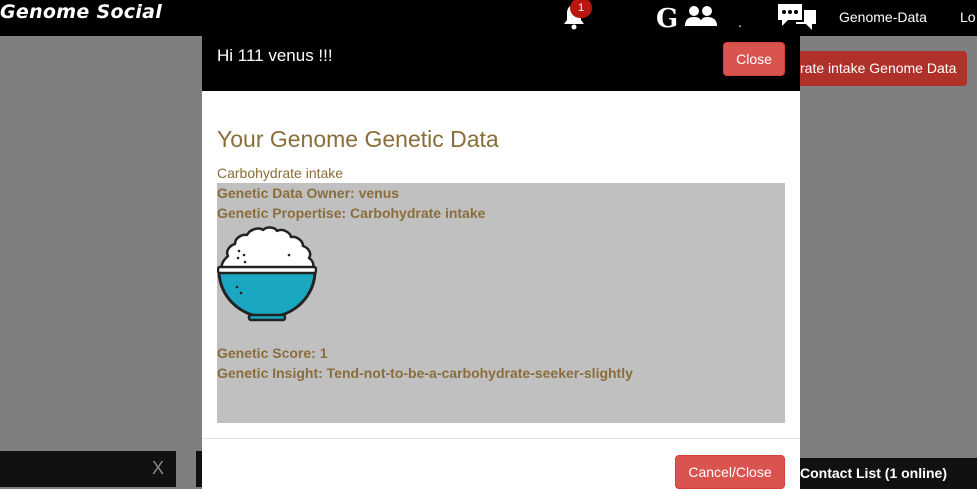 This screenshot has height=489, width=977. I want to click on modal-title: Hi 111 venus !!!, so click(275, 55).